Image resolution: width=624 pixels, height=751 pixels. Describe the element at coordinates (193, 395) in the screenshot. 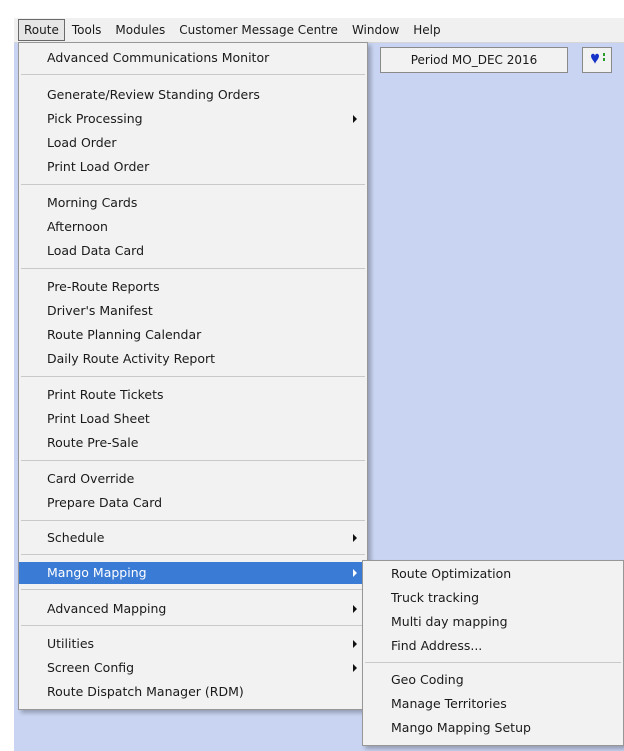

I see `menu-item-print-route-tickets: Print Route Tickets` at that location.